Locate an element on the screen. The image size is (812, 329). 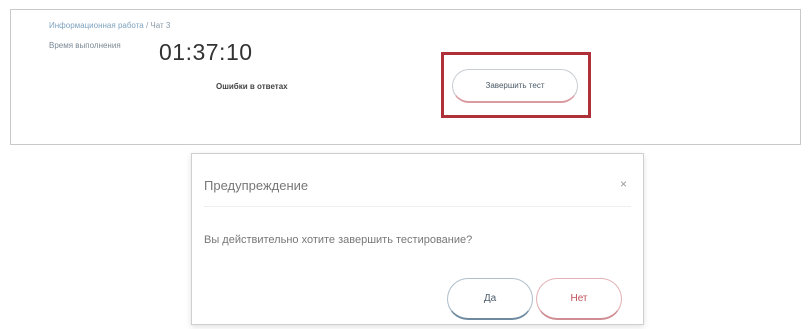
no-button: Нет is located at coordinates (579, 299).